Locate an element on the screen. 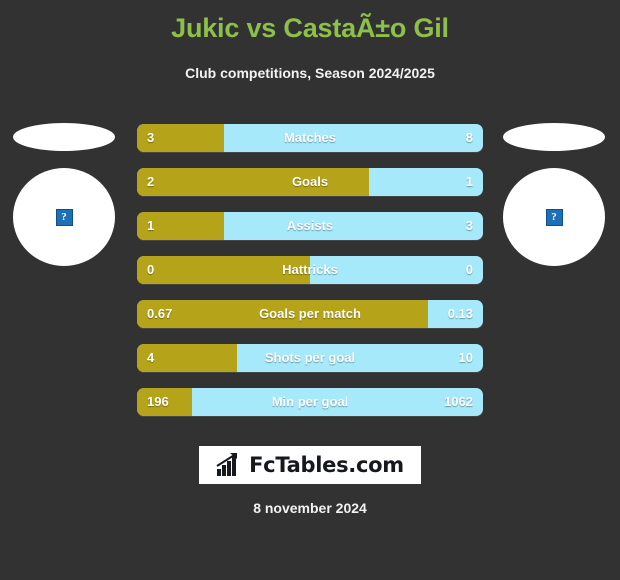  fctables-logo: FcTables.com is located at coordinates (310, 465).